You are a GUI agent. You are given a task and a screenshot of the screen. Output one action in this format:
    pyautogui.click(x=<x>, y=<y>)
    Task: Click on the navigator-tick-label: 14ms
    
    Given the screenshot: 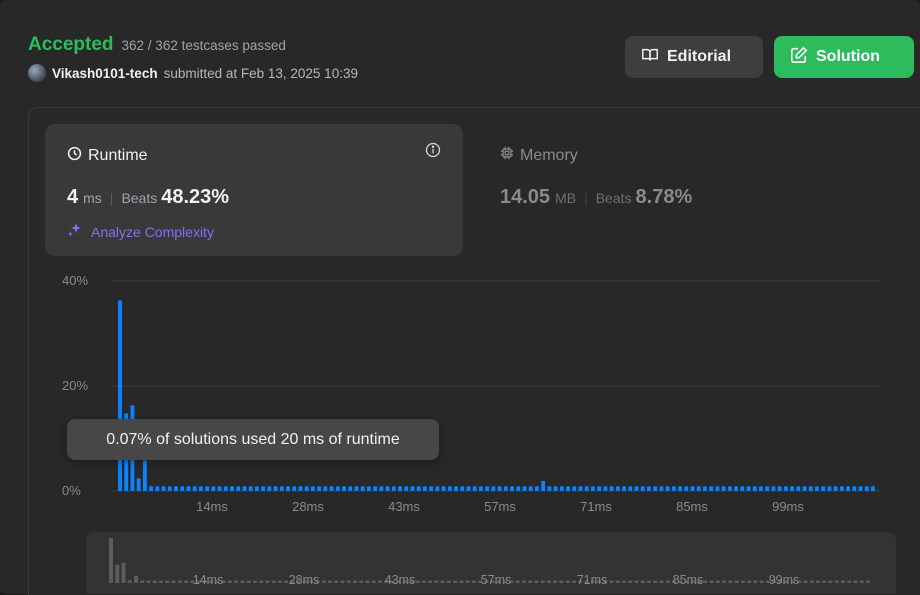 What is the action you would take?
    pyautogui.click(x=208, y=580)
    